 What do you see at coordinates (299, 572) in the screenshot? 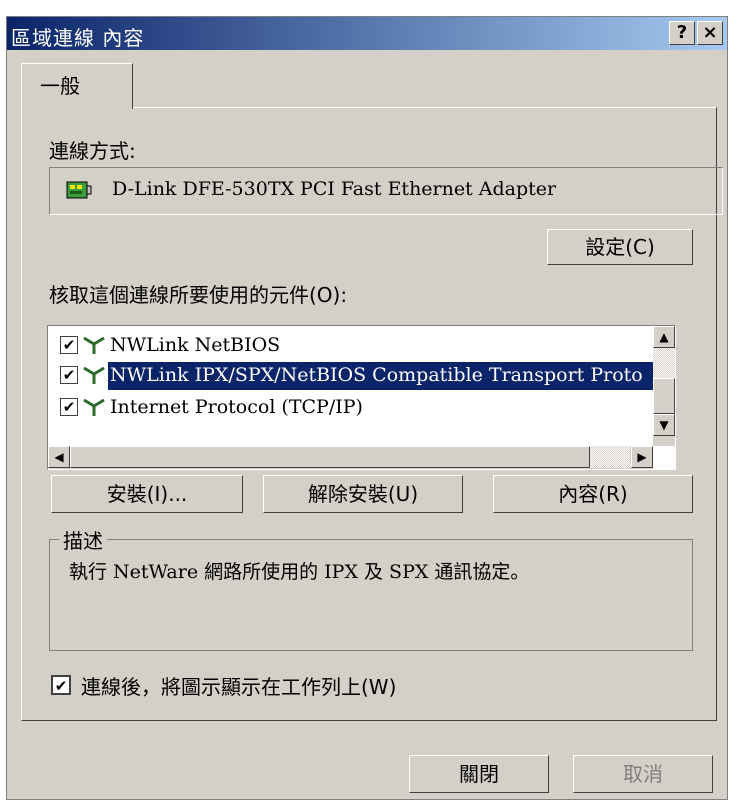
I see `description-text: 執行 NetWare 網路所使用的 IPX 及 SPX 通訊協定。` at bounding box center [299, 572].